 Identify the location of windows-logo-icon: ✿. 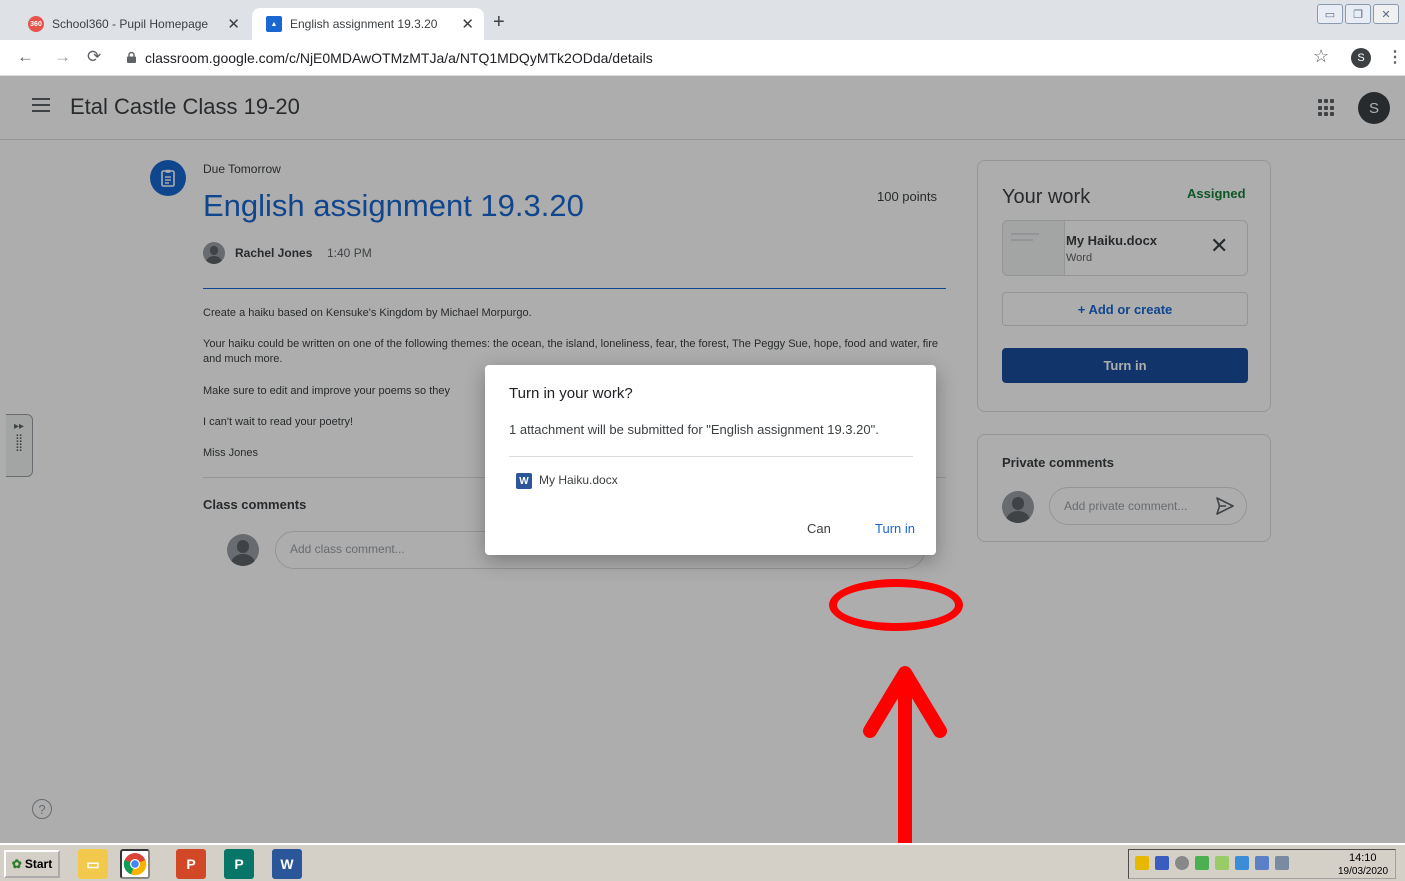
(16, 864).